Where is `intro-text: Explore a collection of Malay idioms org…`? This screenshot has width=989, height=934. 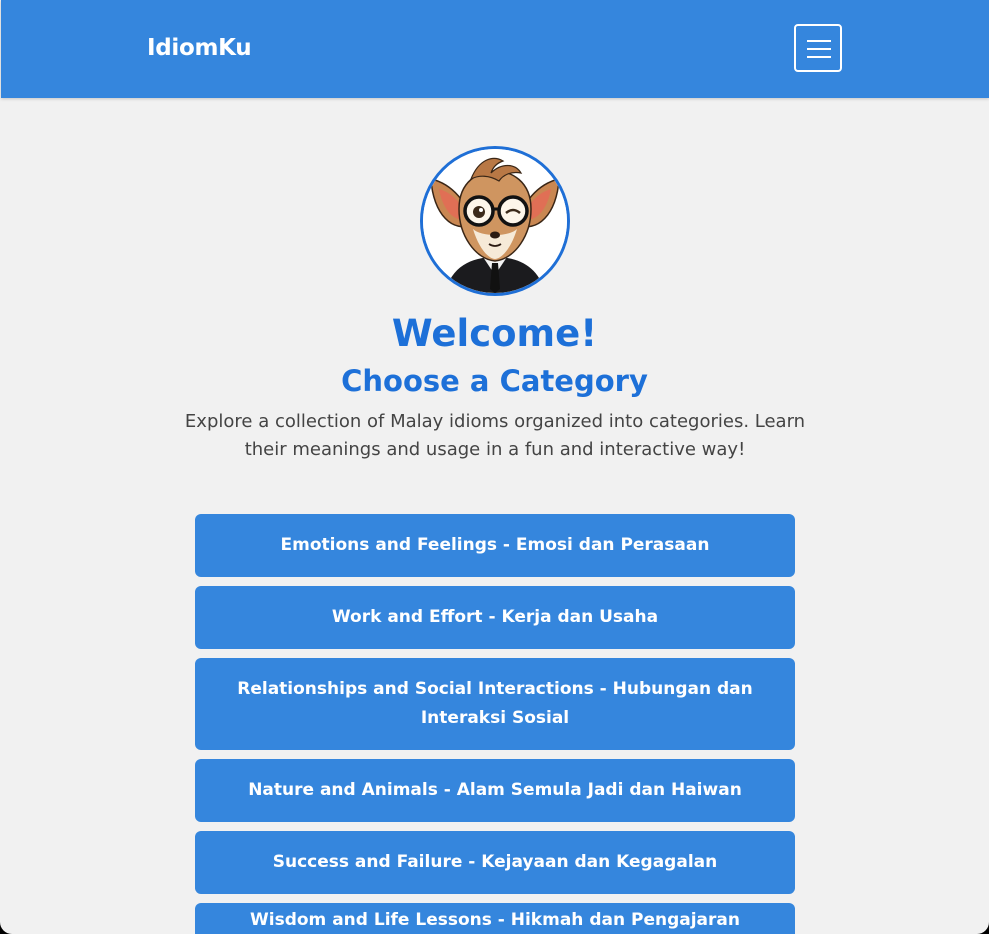
intro-text: Explore a collection of Malay idioms org… is located at coordinates (495, 435).